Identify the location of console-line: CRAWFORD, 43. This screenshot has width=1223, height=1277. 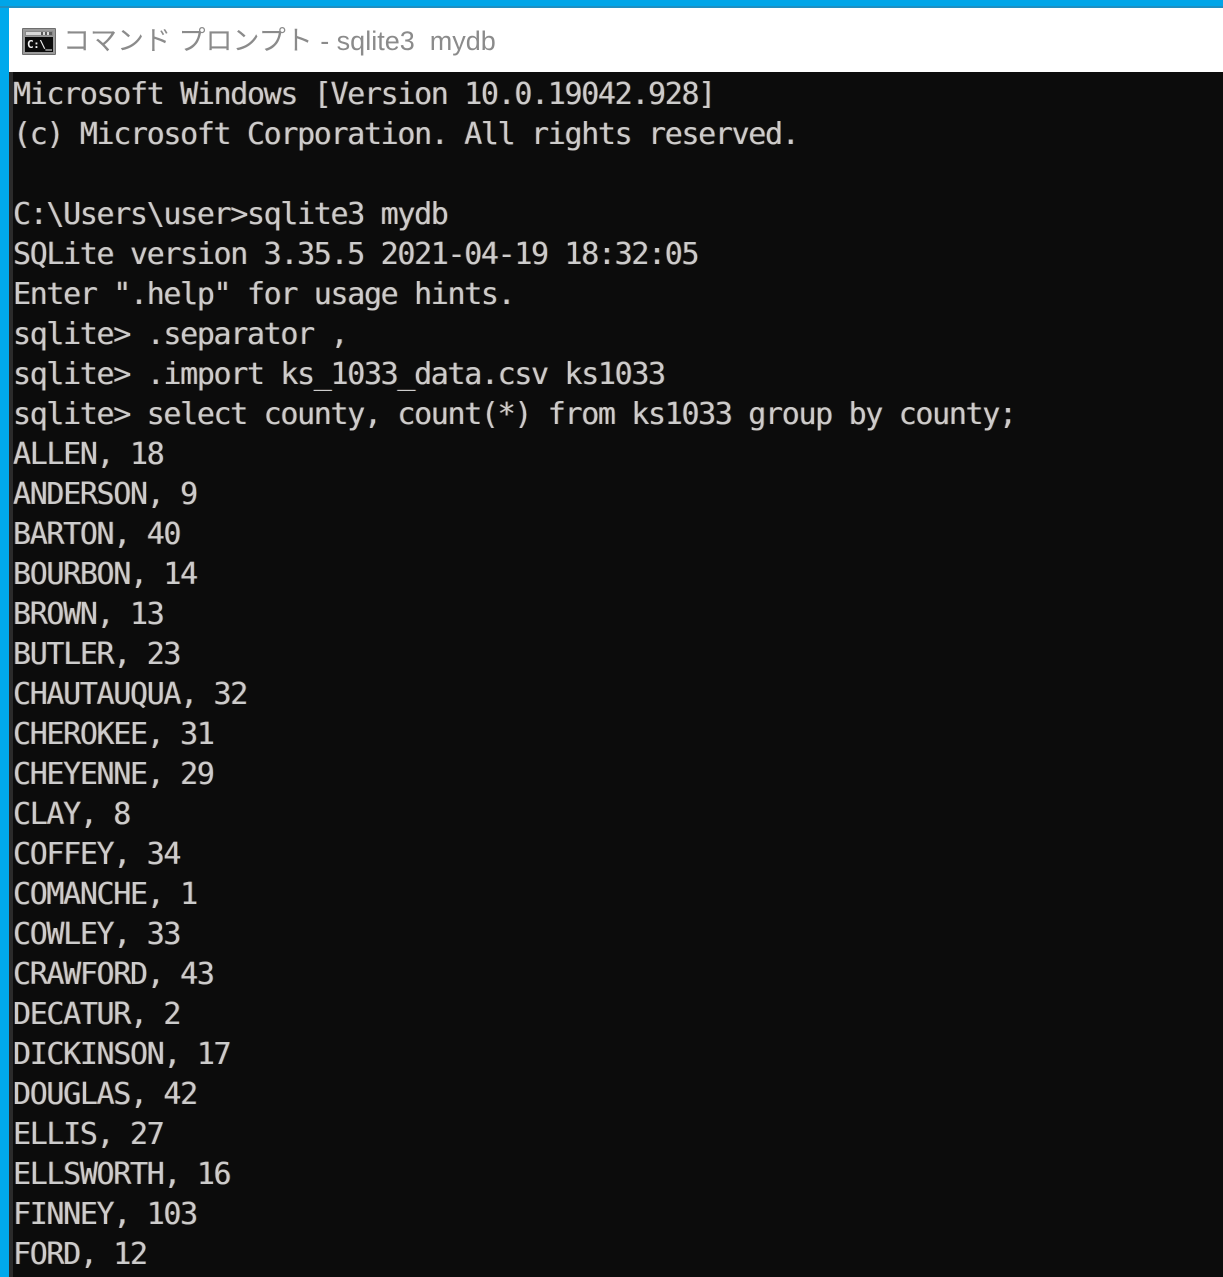
(114, 974).